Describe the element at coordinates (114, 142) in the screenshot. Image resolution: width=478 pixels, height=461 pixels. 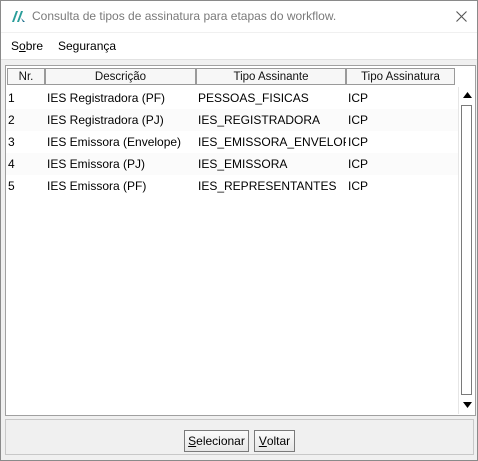
I see `cell-descricao: IES Emissora (Envelope)` at that location.